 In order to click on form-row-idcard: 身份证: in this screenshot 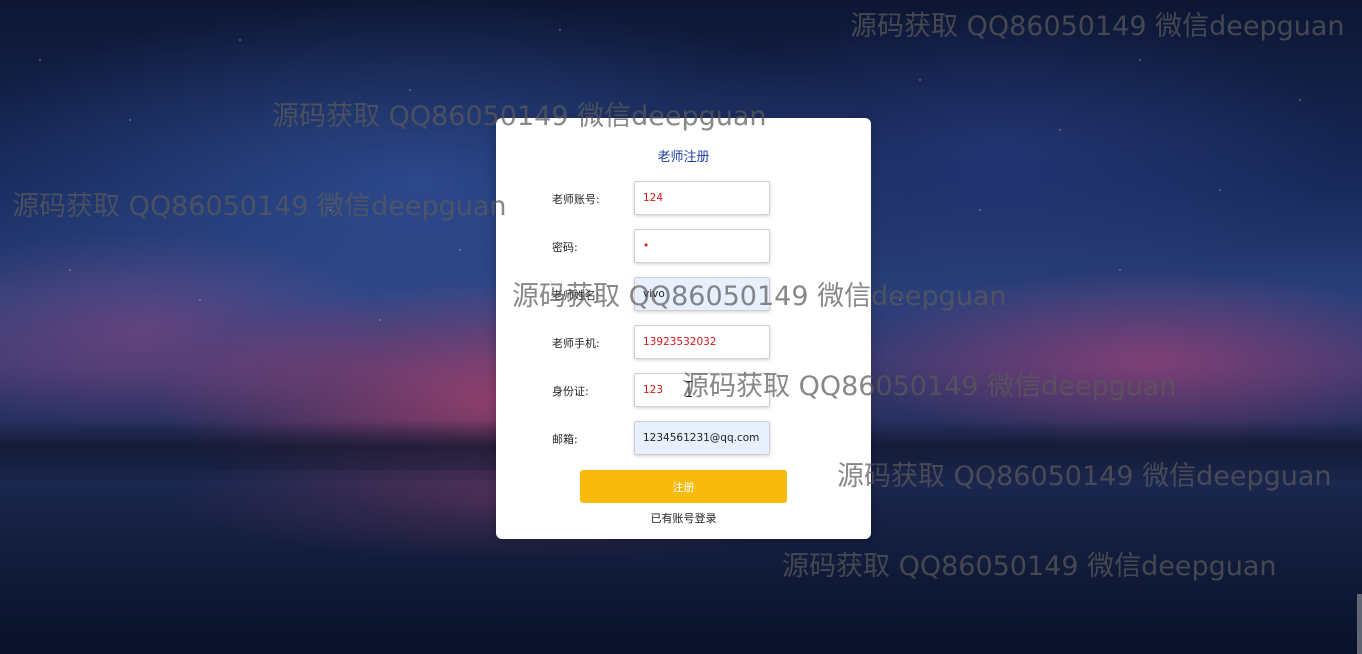, I will do `click(683, 390)`.